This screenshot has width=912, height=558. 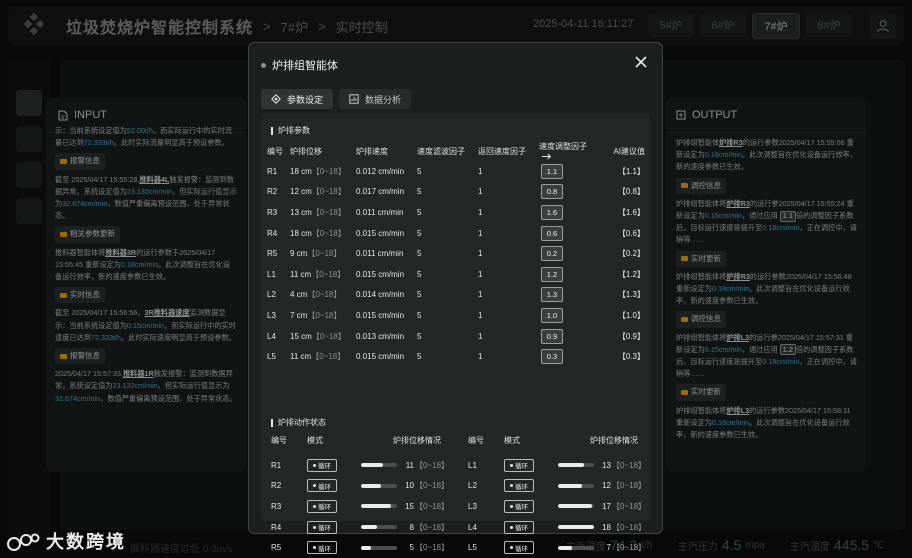 What do you see at coordinates (271, 274) in the screenshot?
I see `row-id: L1` at bounding box center [271, 274].